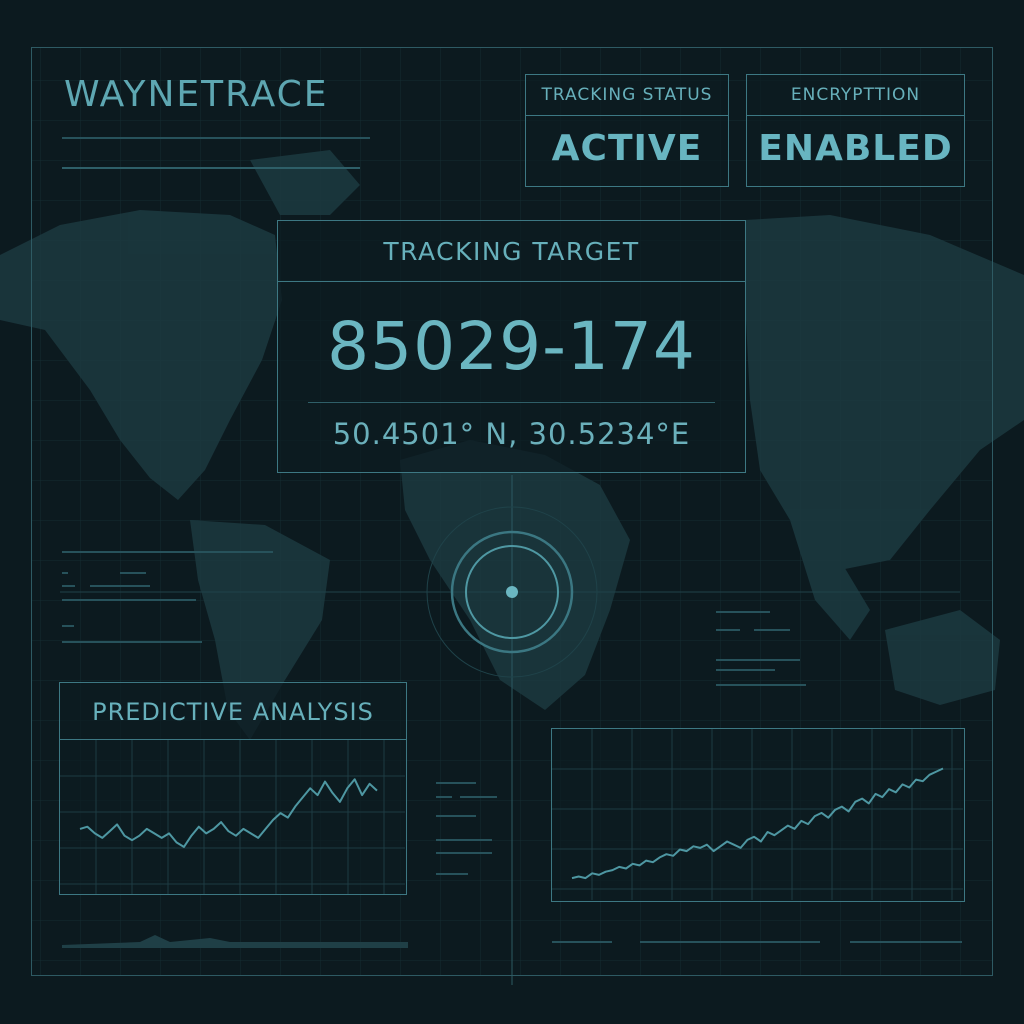 The width and height of the screenshot is (1024, 1024). I want to click on trend-chart, so click(757, 814).